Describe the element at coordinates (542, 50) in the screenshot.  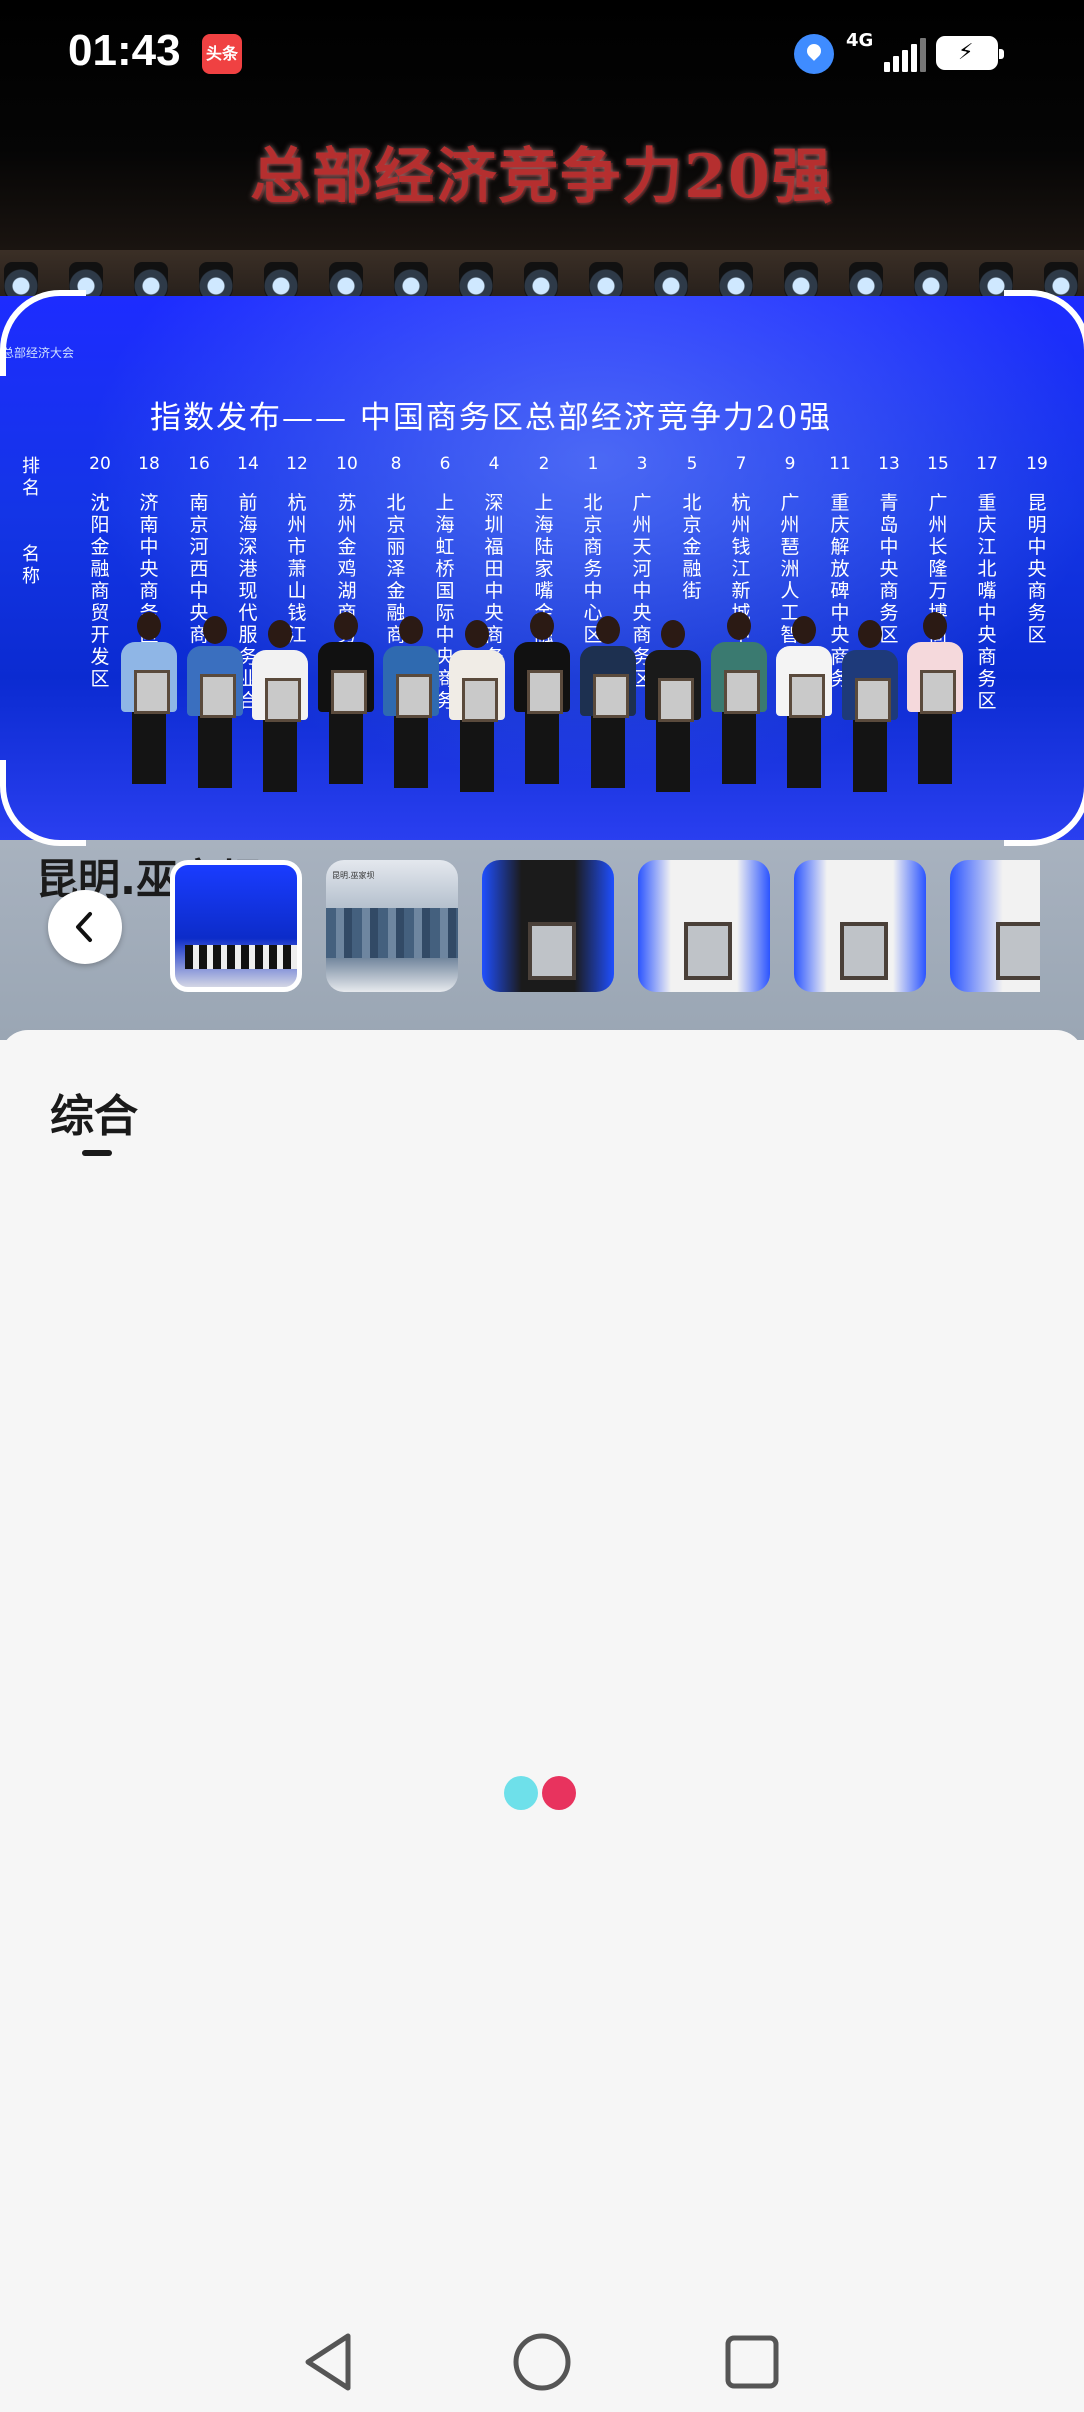
I see `status-bar: 01:43 头条 4G ⚡` at that location.